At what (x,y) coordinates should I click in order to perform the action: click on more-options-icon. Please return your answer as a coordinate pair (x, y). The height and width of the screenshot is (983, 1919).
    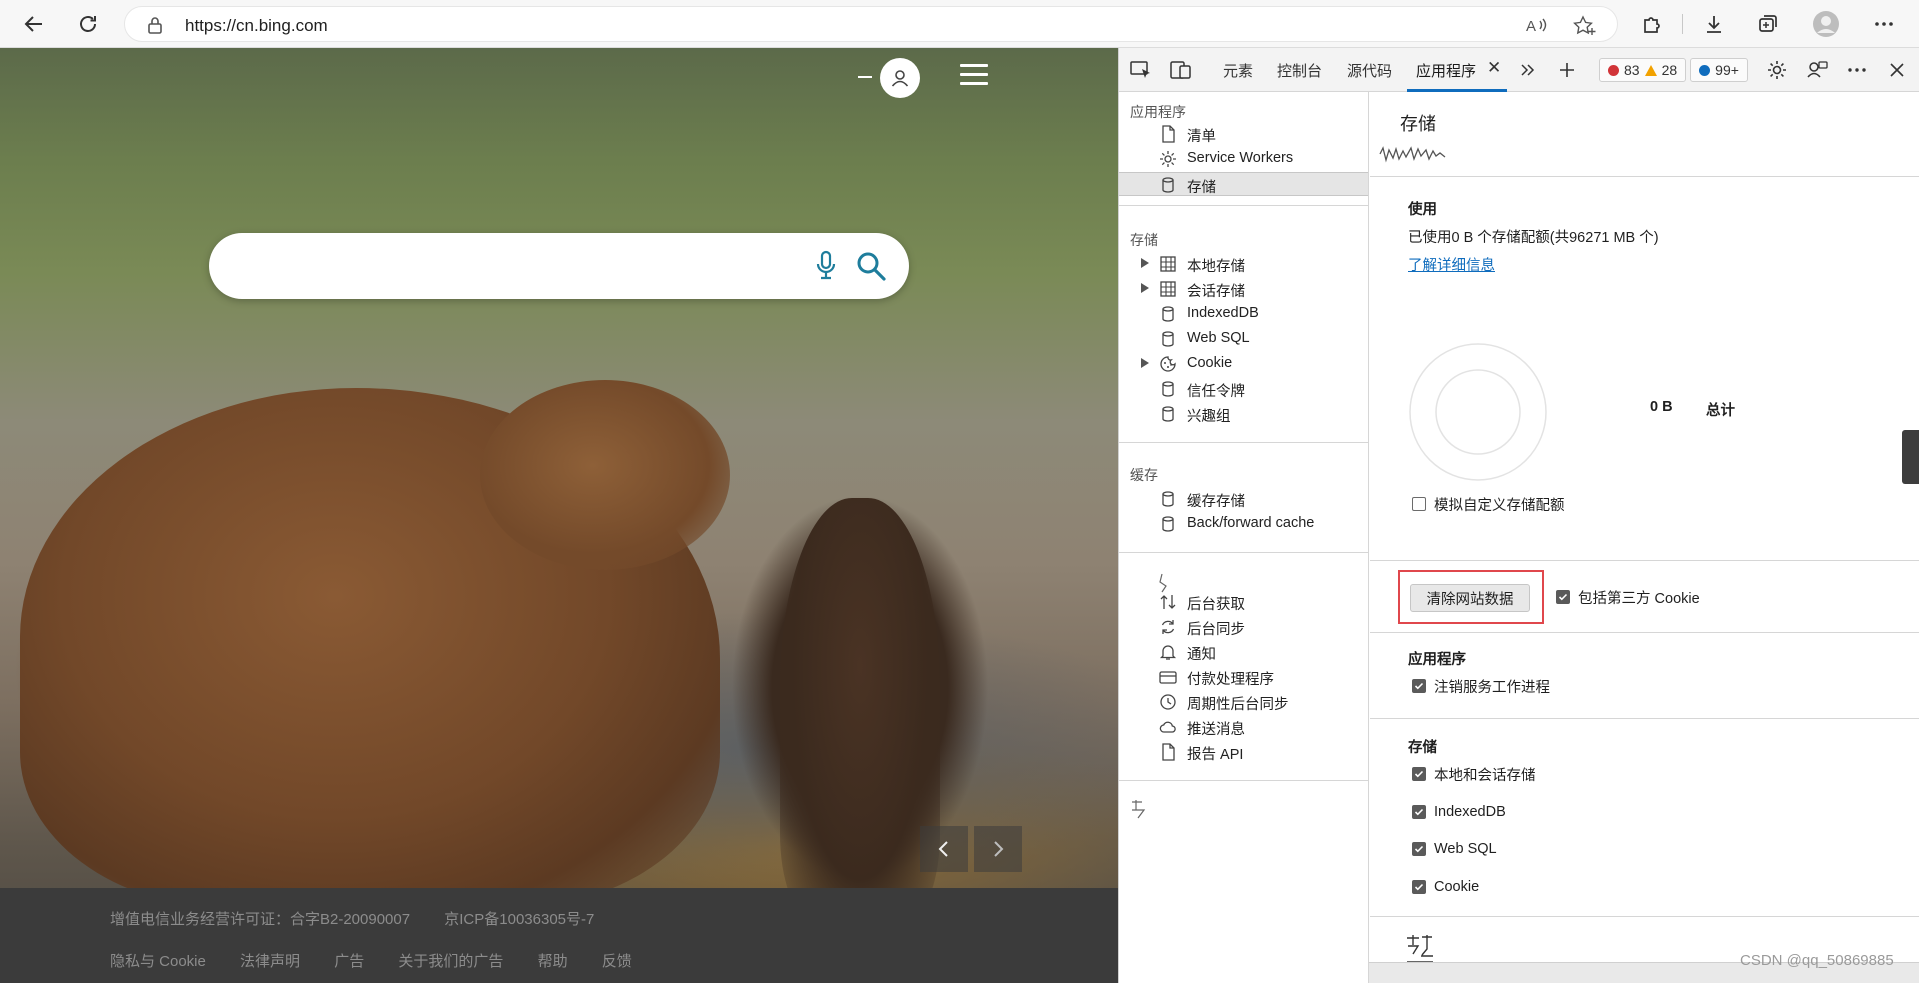
    Looking at the image, I should click on (1857, 70).